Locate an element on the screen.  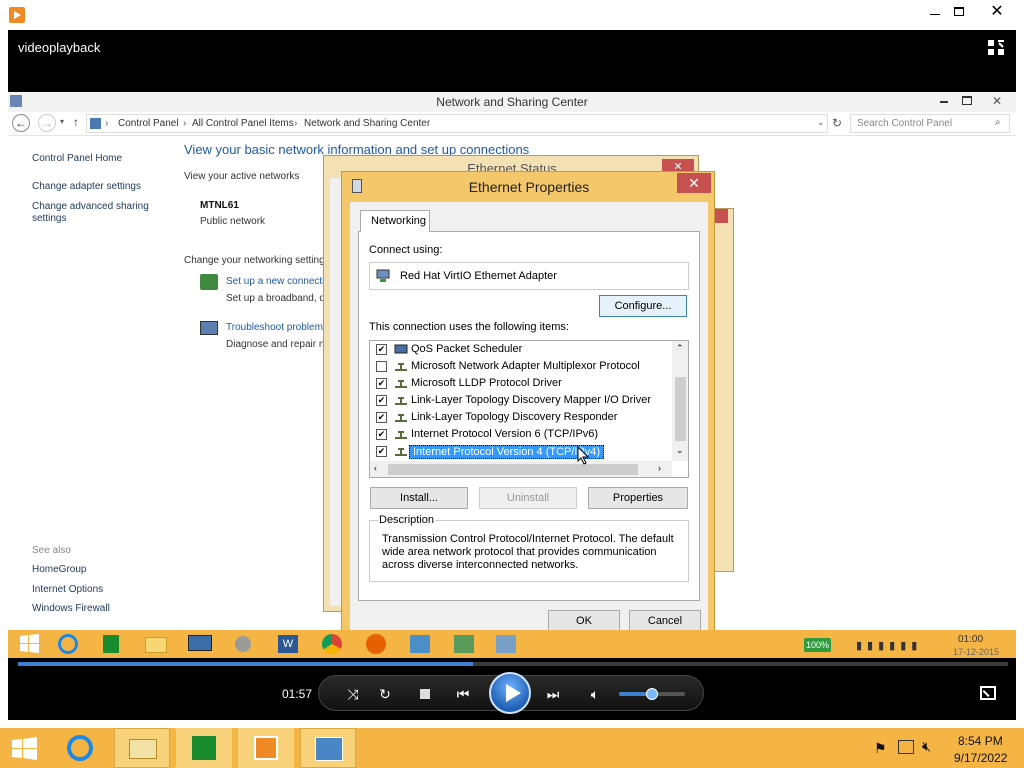
setup-connection-link: Set up a new connectio is located at coordinates (278, 281).